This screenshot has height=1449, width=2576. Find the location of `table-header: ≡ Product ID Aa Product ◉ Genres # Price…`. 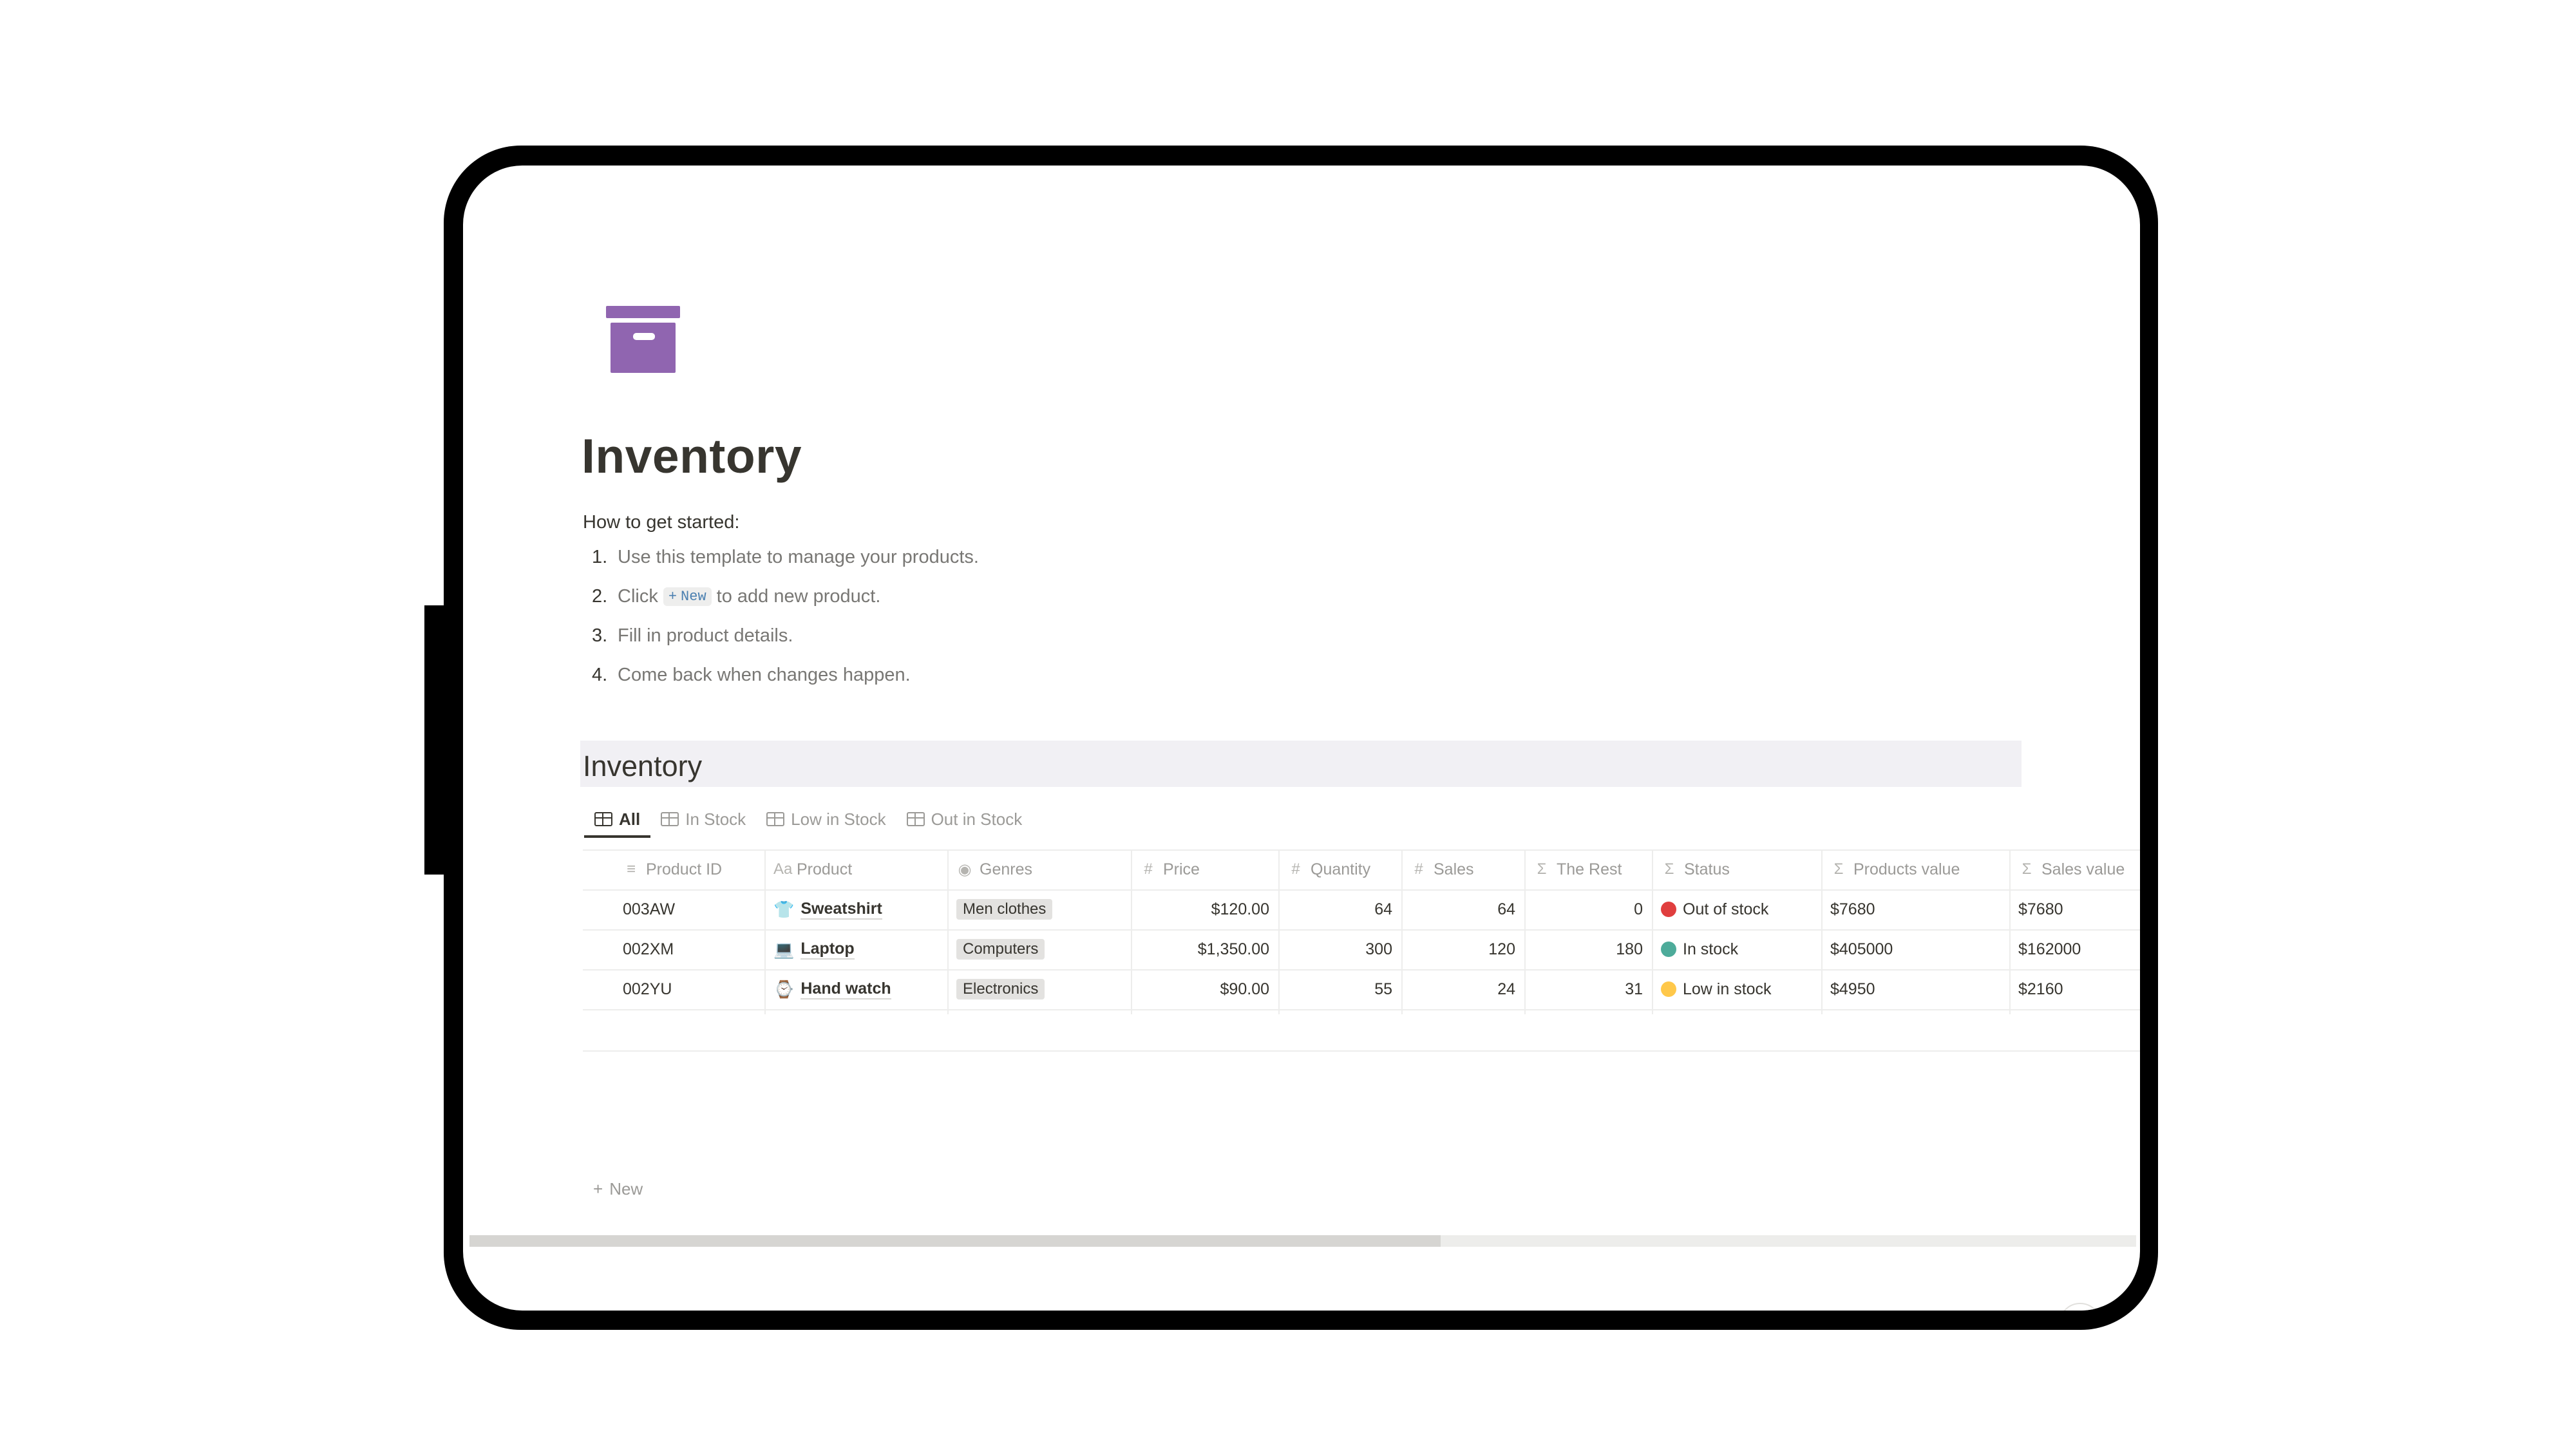

table-header: ≡ Product ID Aa Product ◉ Genres # Price… is located at coordinates (1362, 869).